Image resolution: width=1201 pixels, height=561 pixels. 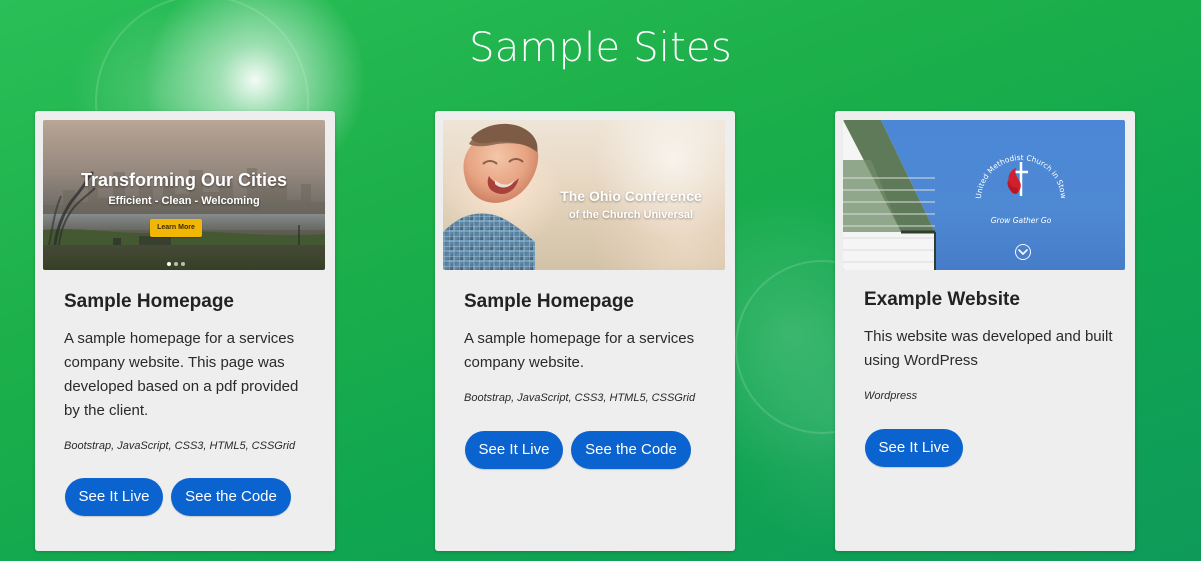 What do you see at coordinates (891, 396) in the screenshot?
I see `card-tech-stack: Wordpress` at bounding box center [891, 396].